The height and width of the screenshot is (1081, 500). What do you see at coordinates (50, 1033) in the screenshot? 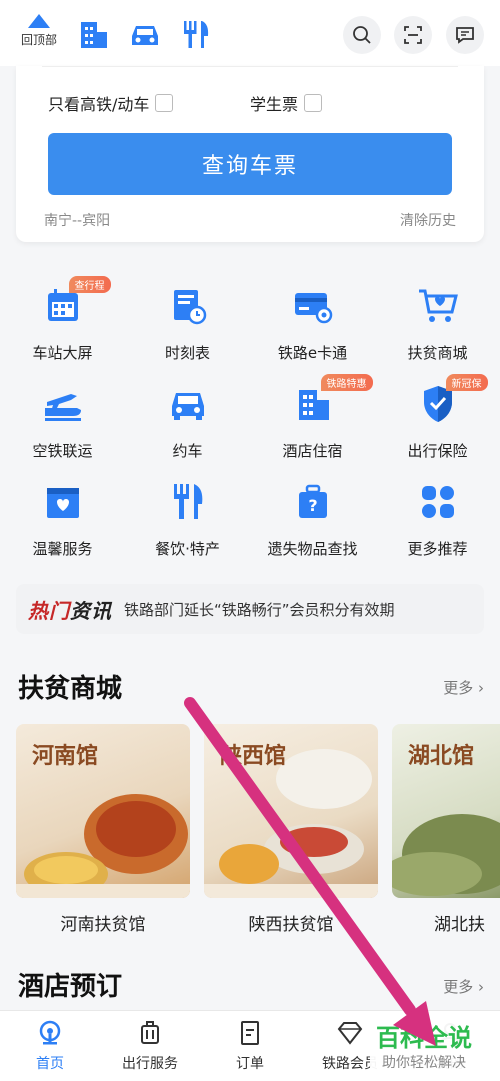
I see `home-icon` at bounding box center [50, 1033].